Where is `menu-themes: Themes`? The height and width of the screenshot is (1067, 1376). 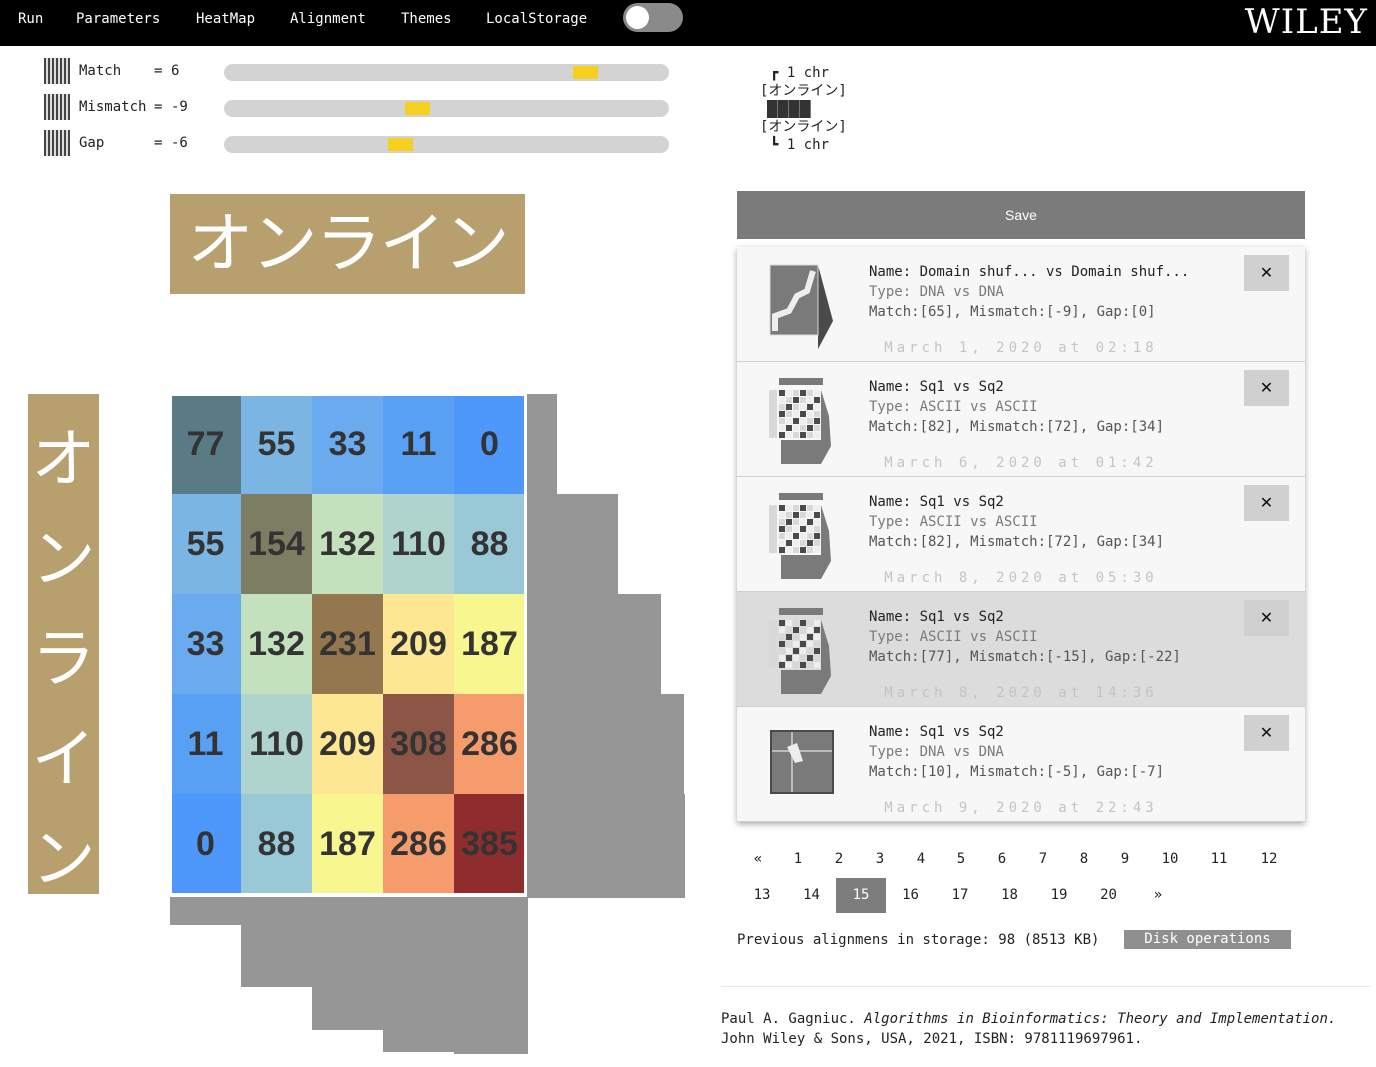 menu-themes: Themes is located at coordinates (426, 19).